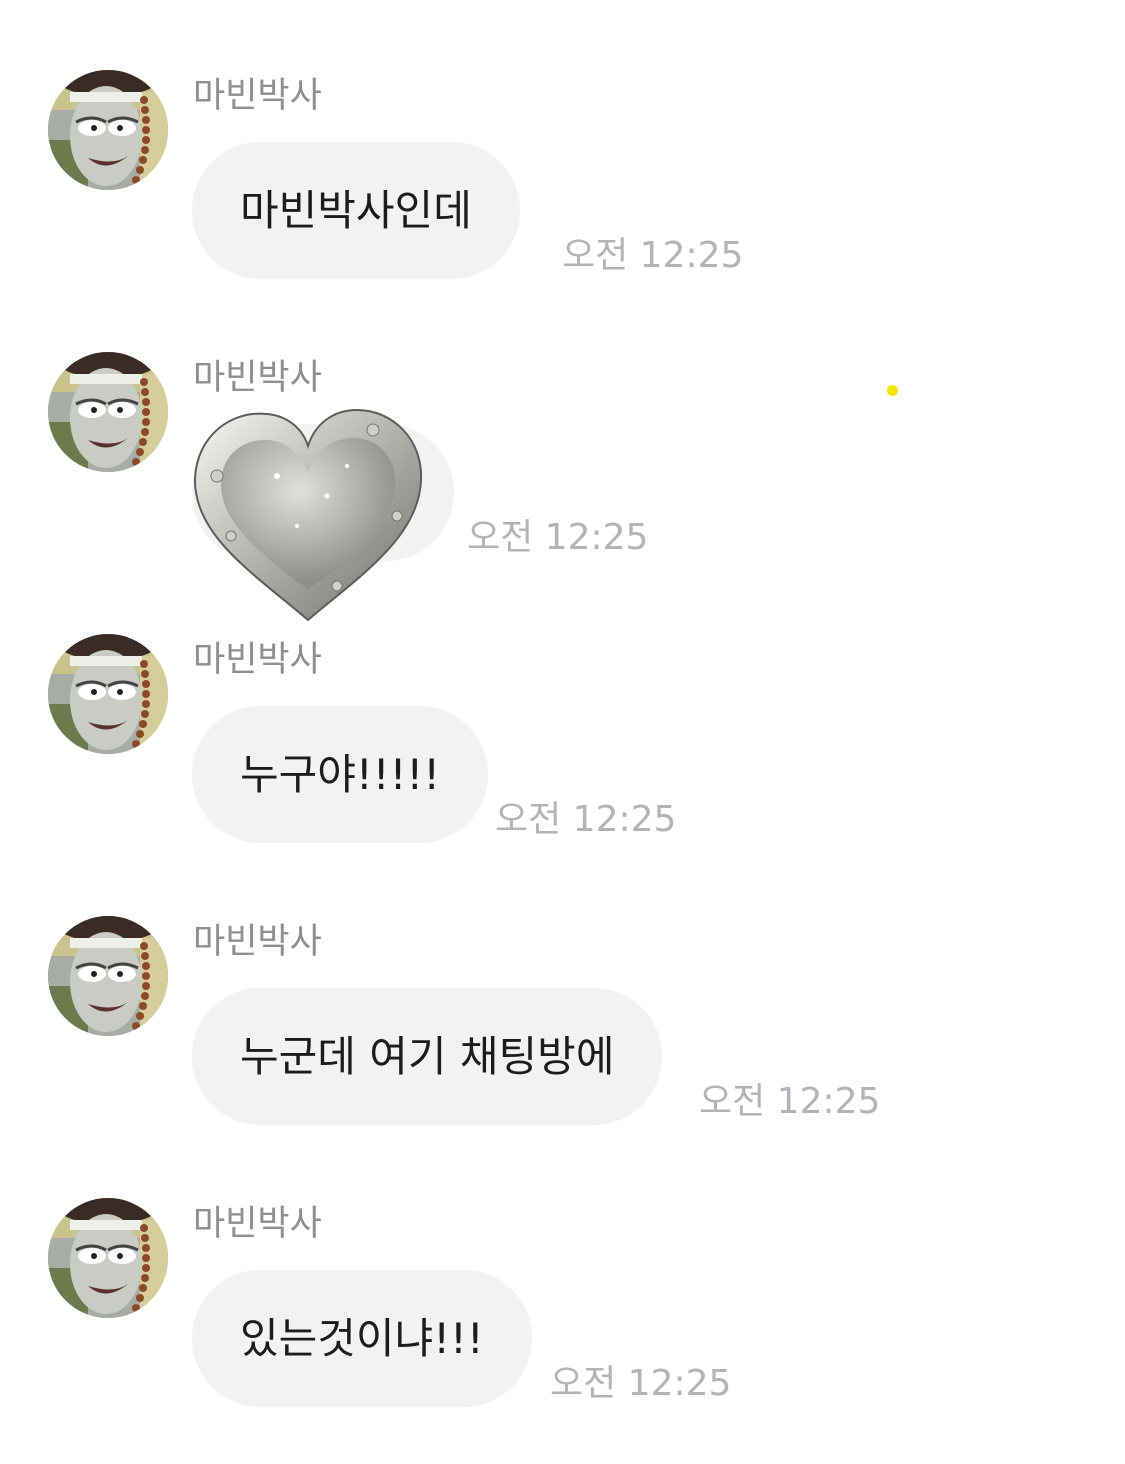  What do you see at coordinates (892, 390) in the screenshot?
I see `unread-dot` at bounding box center [892, 390].